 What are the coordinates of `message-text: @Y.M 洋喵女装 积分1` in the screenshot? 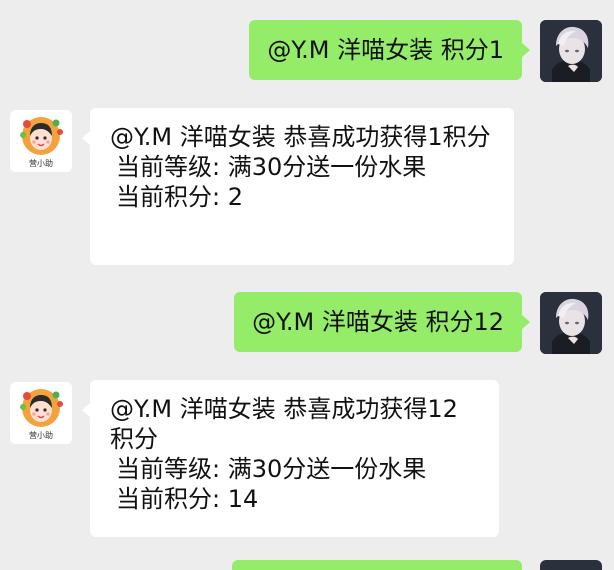 It's located at (385, 50).